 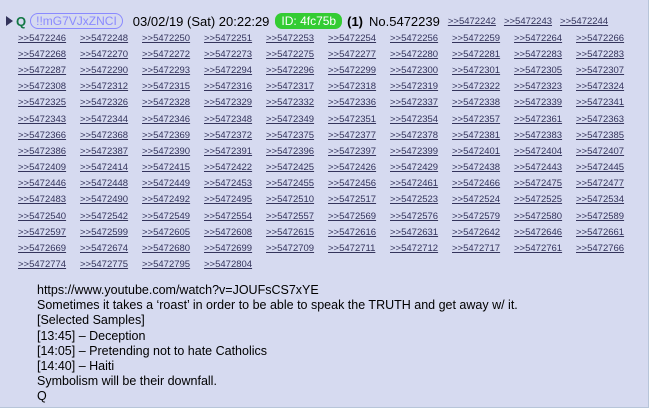 What do you see at coordinates (49, 70) in the screenshot?
I see `reply-link: >>5472287` at bounding box center [49, 70].